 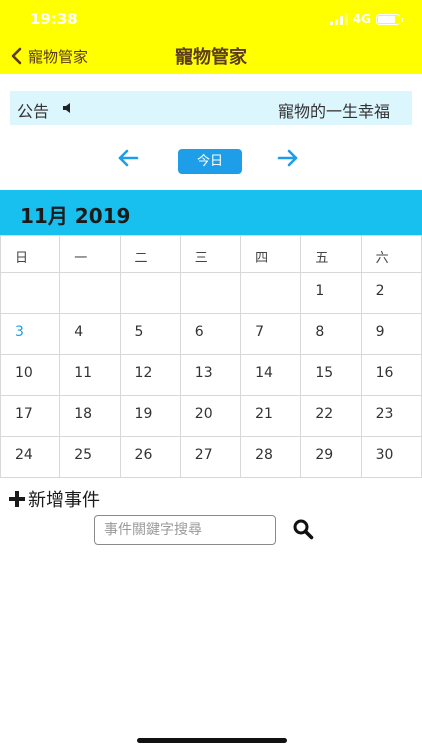 I want to click on calendar-day: 8, so click(x=331, y=334).